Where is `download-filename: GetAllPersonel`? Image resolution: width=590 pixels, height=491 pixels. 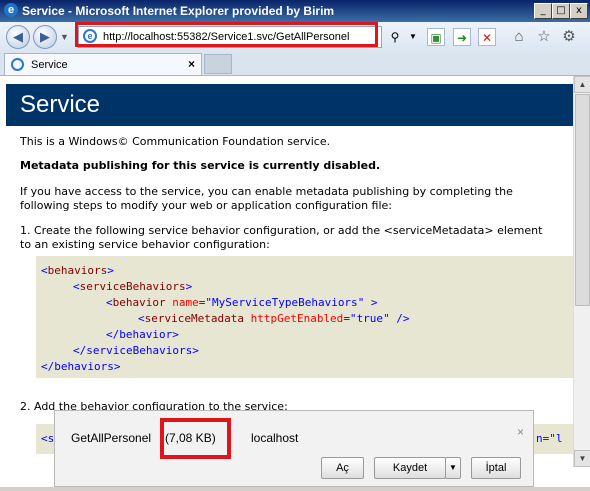
download-filename: GetAllPersonel is located at coordinates (111, 438).